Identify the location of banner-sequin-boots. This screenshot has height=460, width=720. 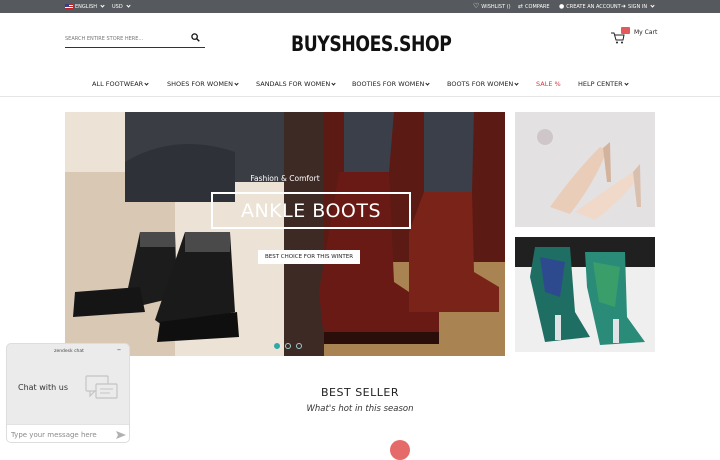
(585, 294).